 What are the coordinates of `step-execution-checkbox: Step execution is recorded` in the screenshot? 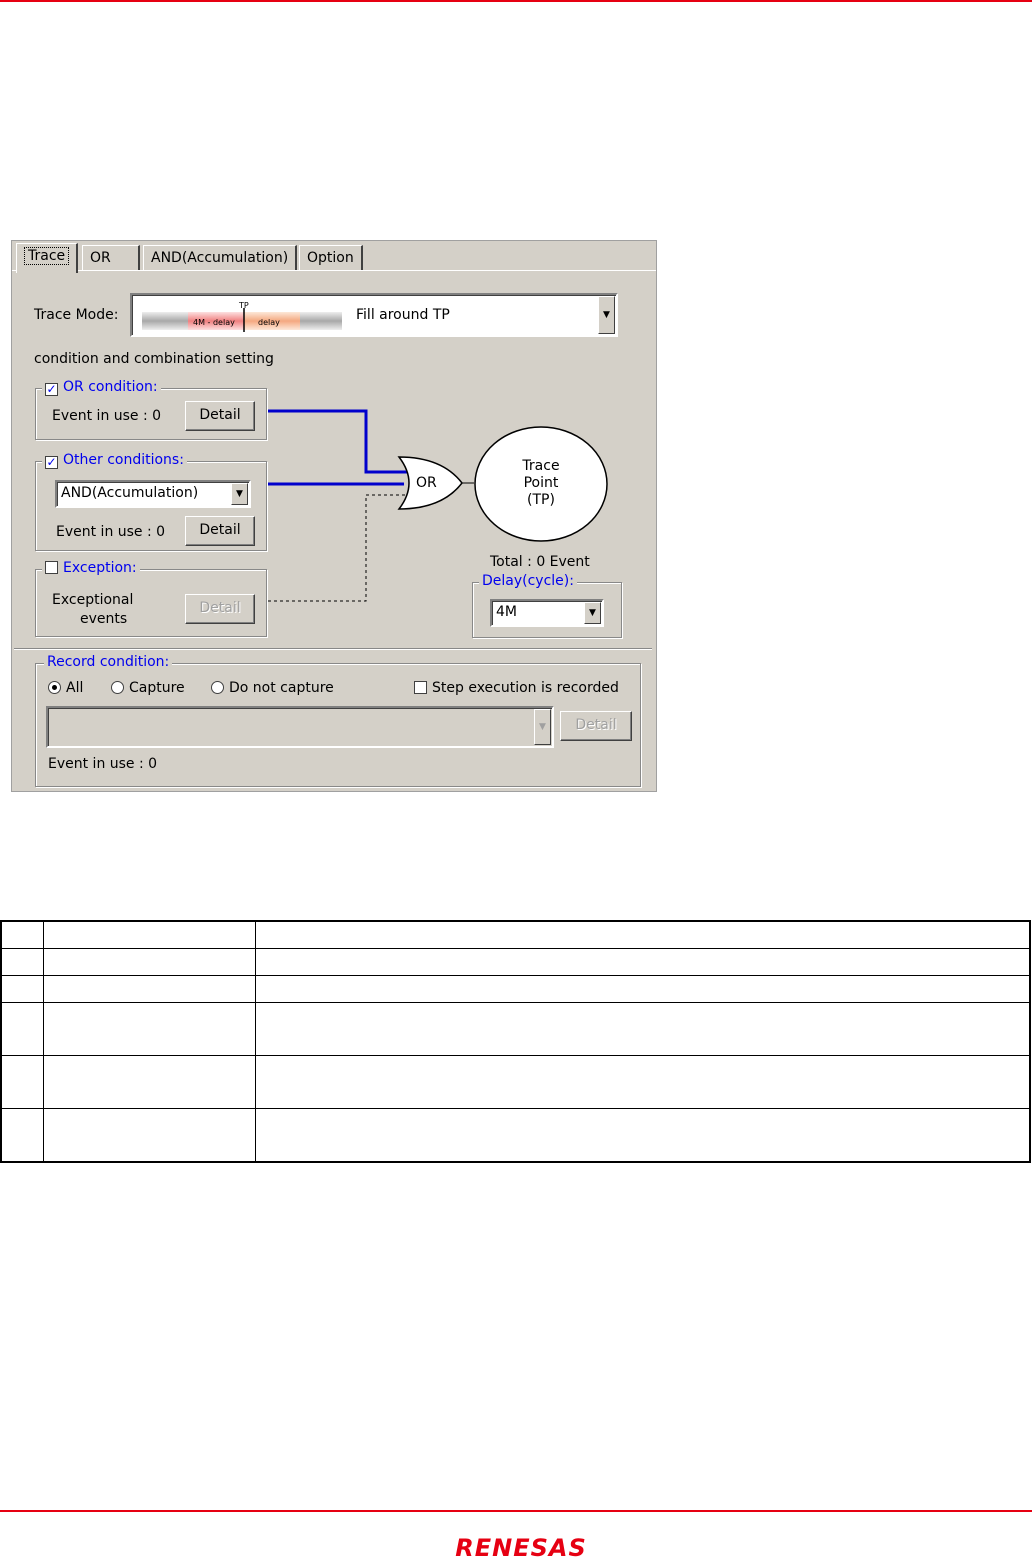 It's located at (516, 688).